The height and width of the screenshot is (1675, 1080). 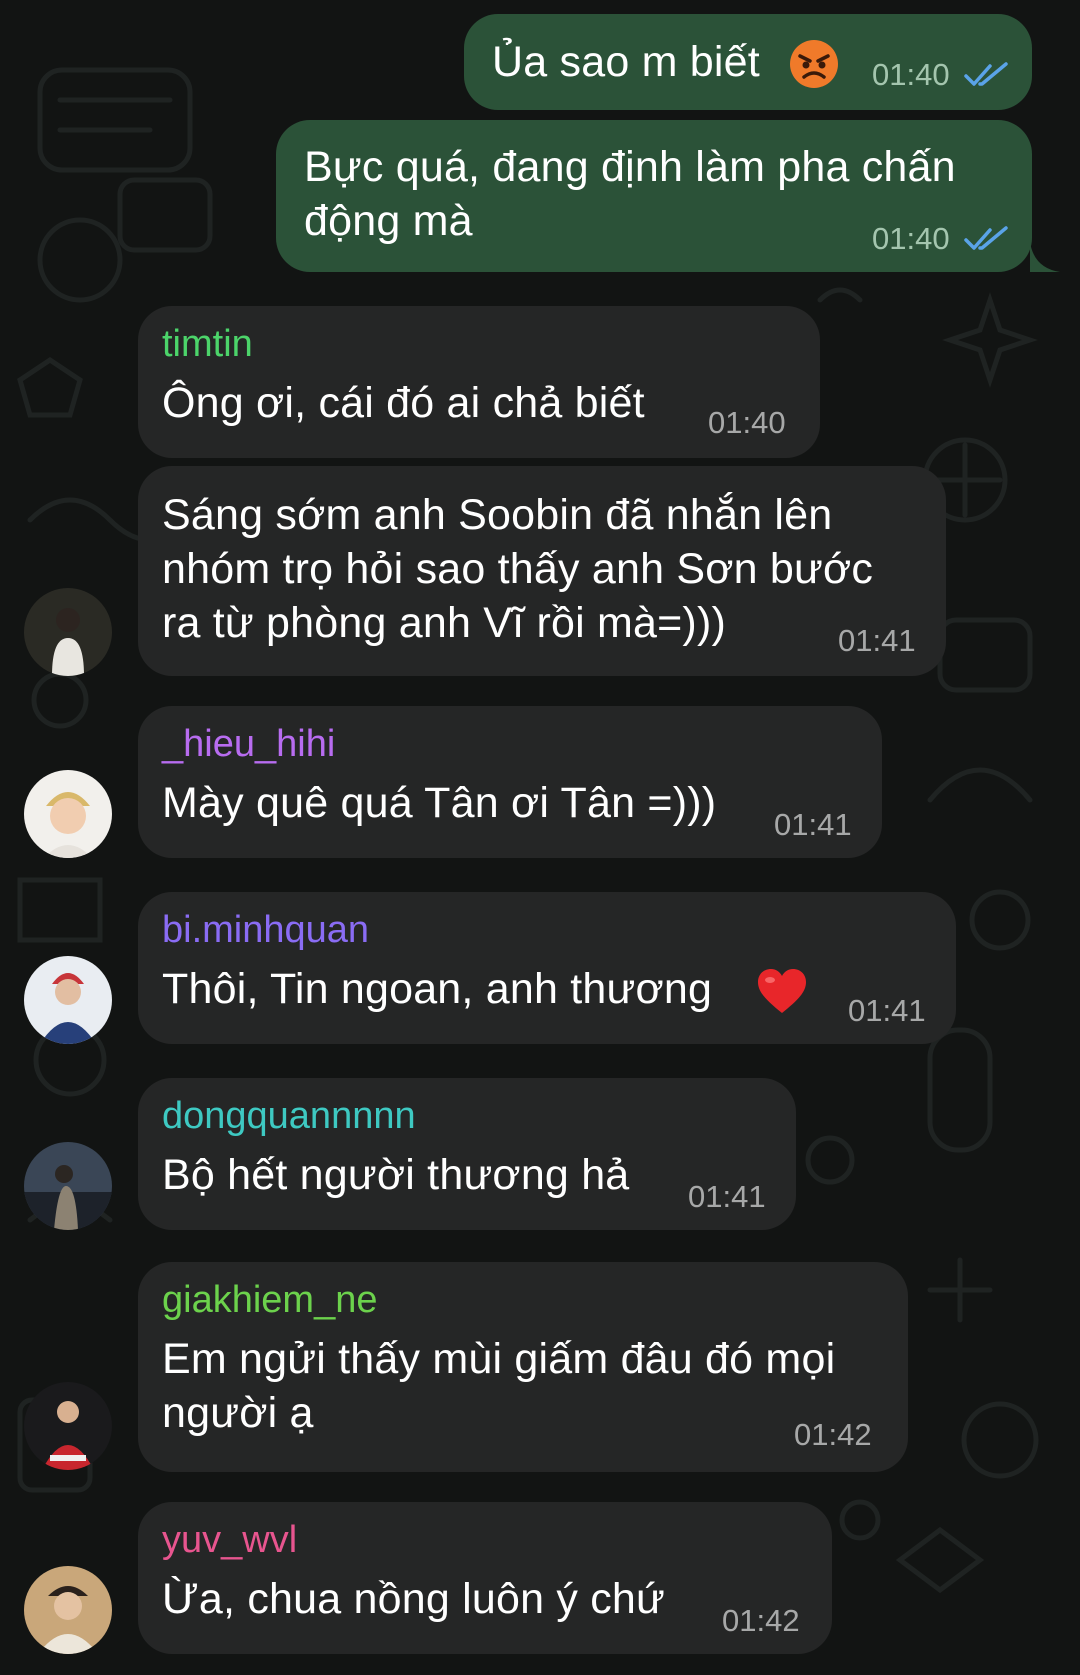 I want to click on sender-name: giakhiem_ne, so click(x=269, y=1300).